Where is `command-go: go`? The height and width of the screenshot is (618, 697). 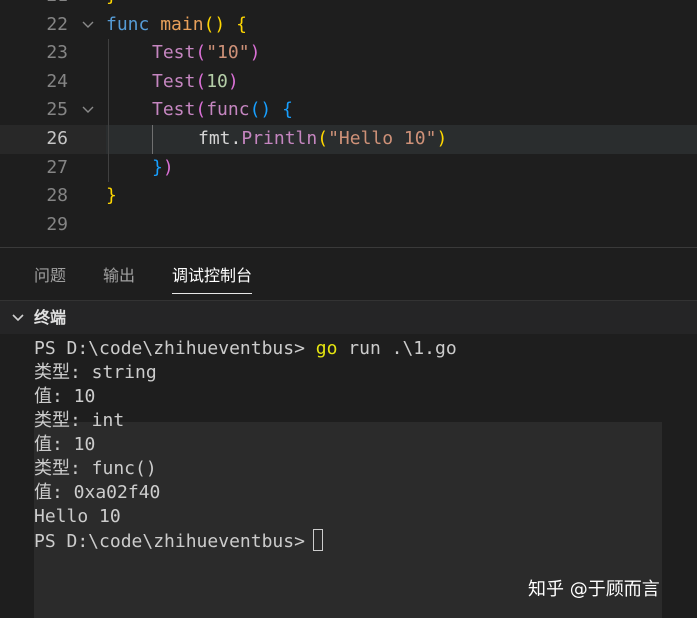 command-go: go is located at coordinates (326, 348).